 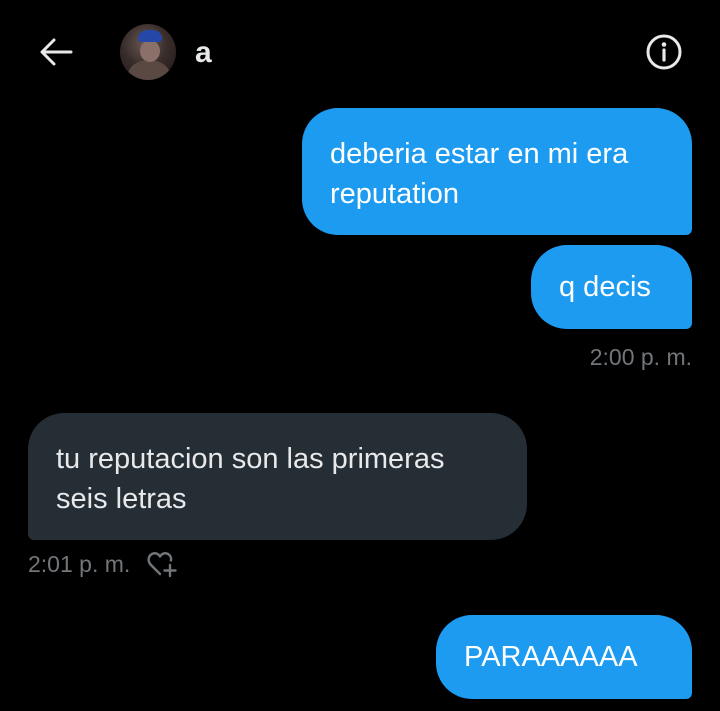 I want to click on info-icon, so click(x=664, y=52).